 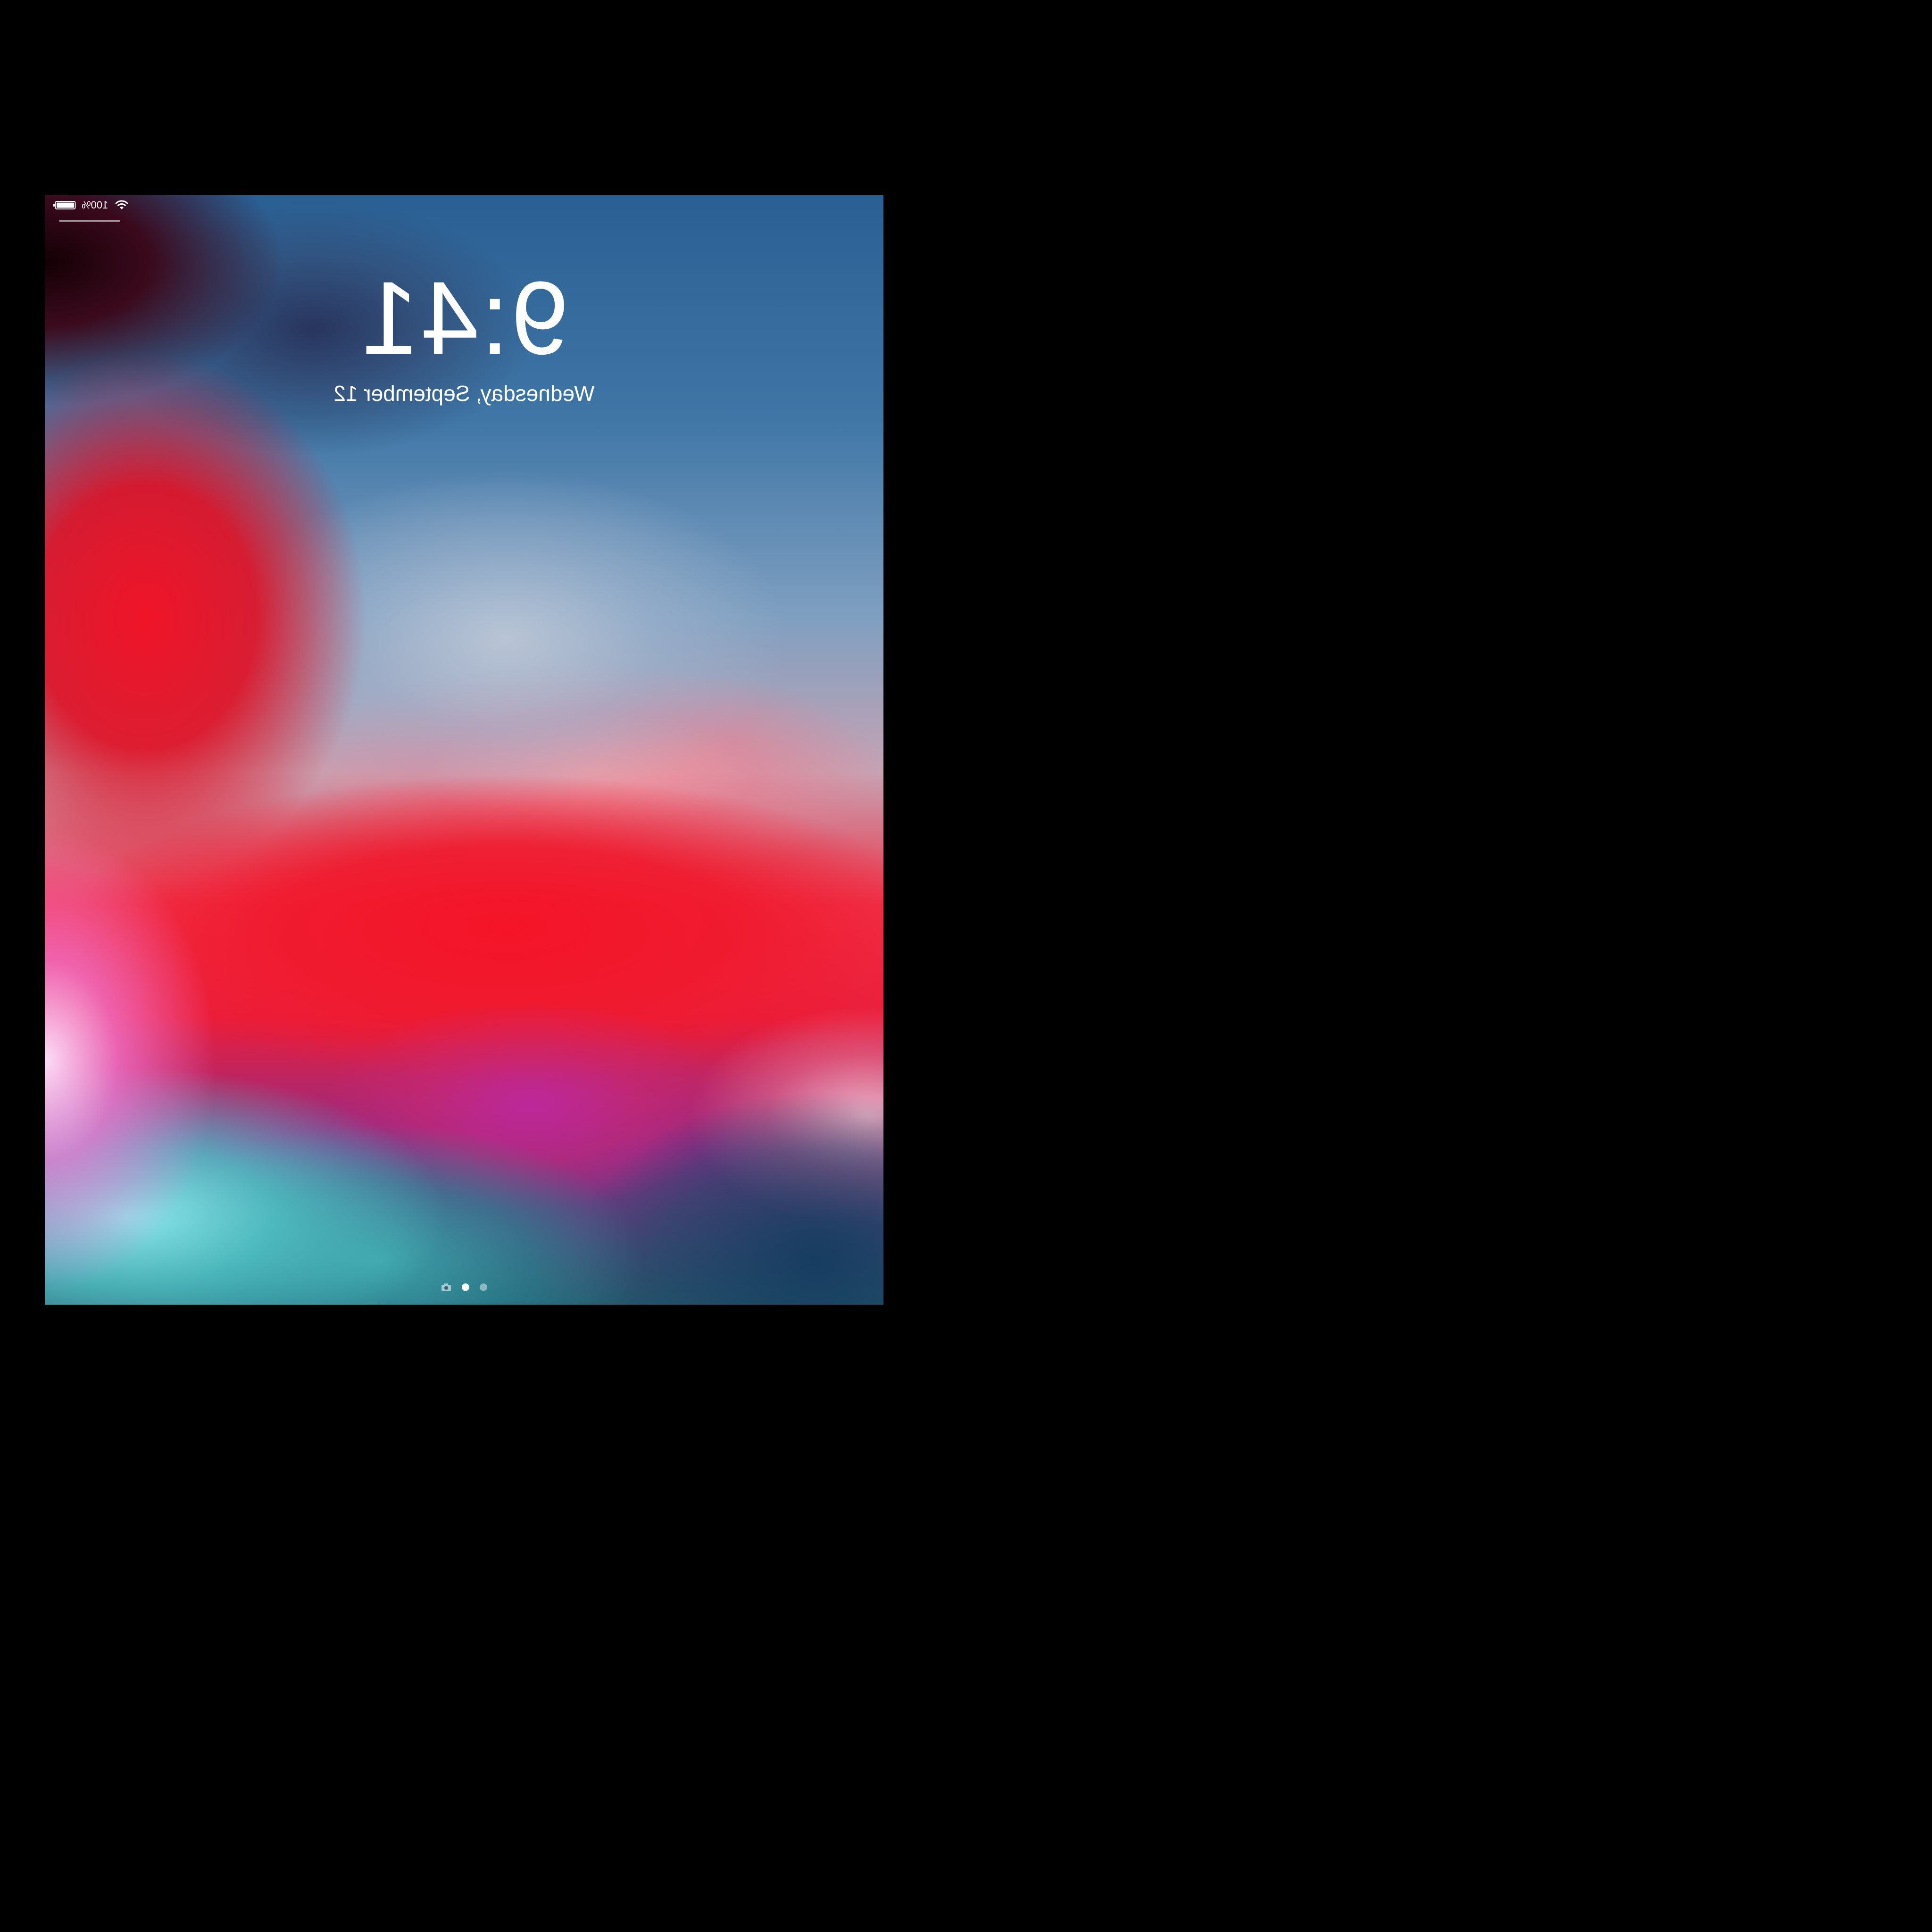 I want to click on page-indicator, so click(x=464, y=1287).